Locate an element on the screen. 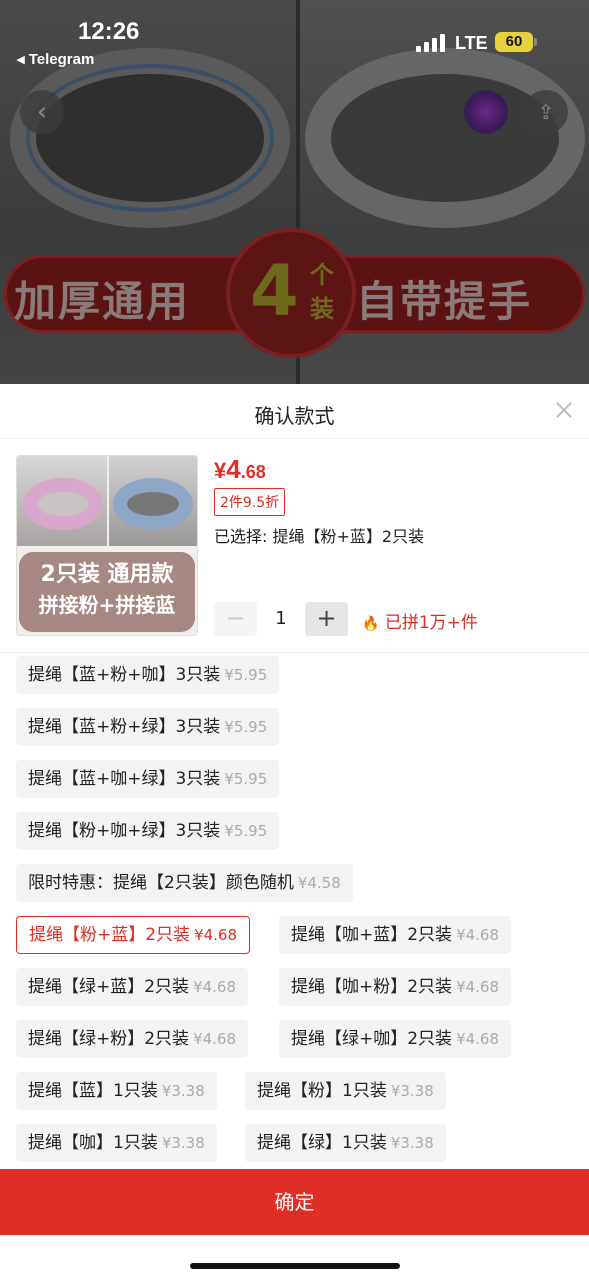  variant-option: 提绳【蓝+咖+绿】3只装 ¥5.95 is located at coordinates (148, 779).